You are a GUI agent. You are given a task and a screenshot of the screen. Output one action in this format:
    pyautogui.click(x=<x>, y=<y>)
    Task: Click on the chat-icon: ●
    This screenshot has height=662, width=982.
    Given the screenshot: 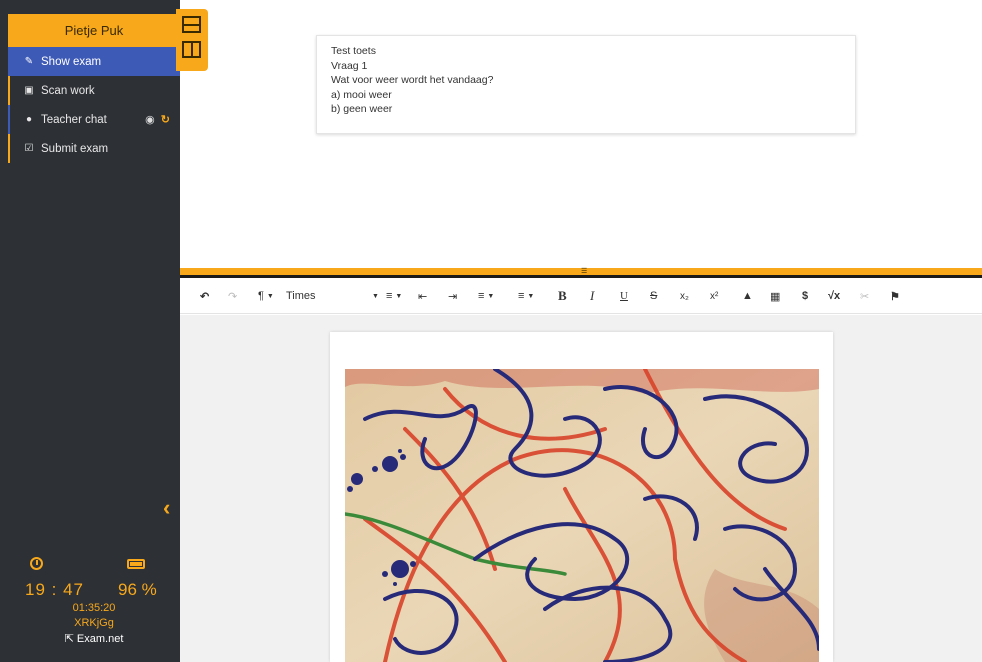 What is the action you would take?
    pyautogui.click(x=29, y=119)
    